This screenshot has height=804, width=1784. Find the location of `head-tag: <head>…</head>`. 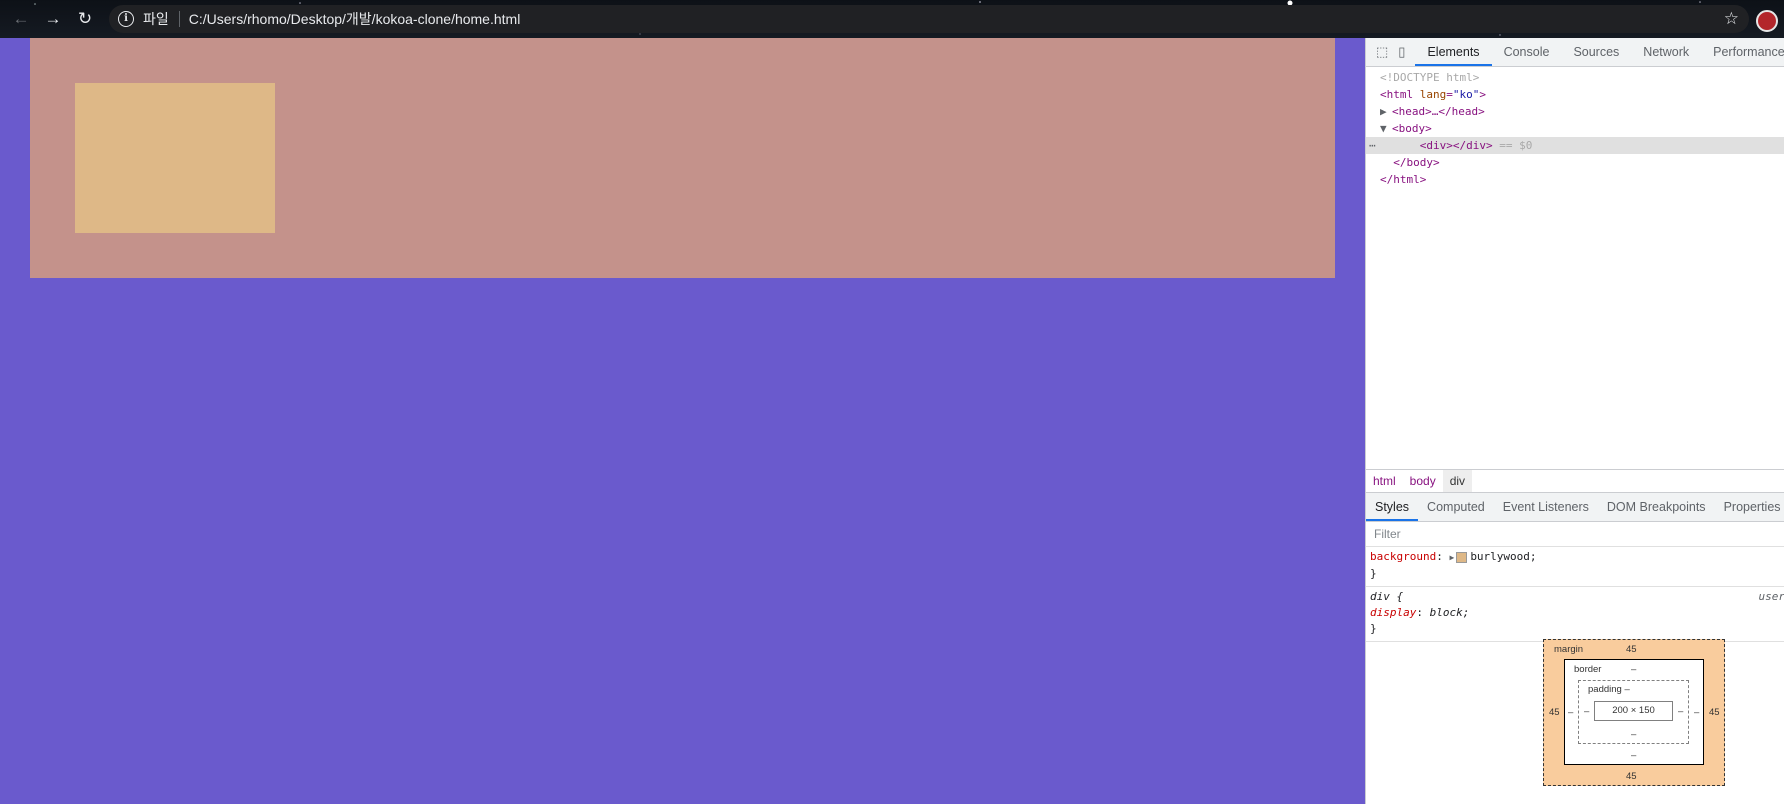

head-tag: <head>…</head> is located at coordinates (1438, 111).